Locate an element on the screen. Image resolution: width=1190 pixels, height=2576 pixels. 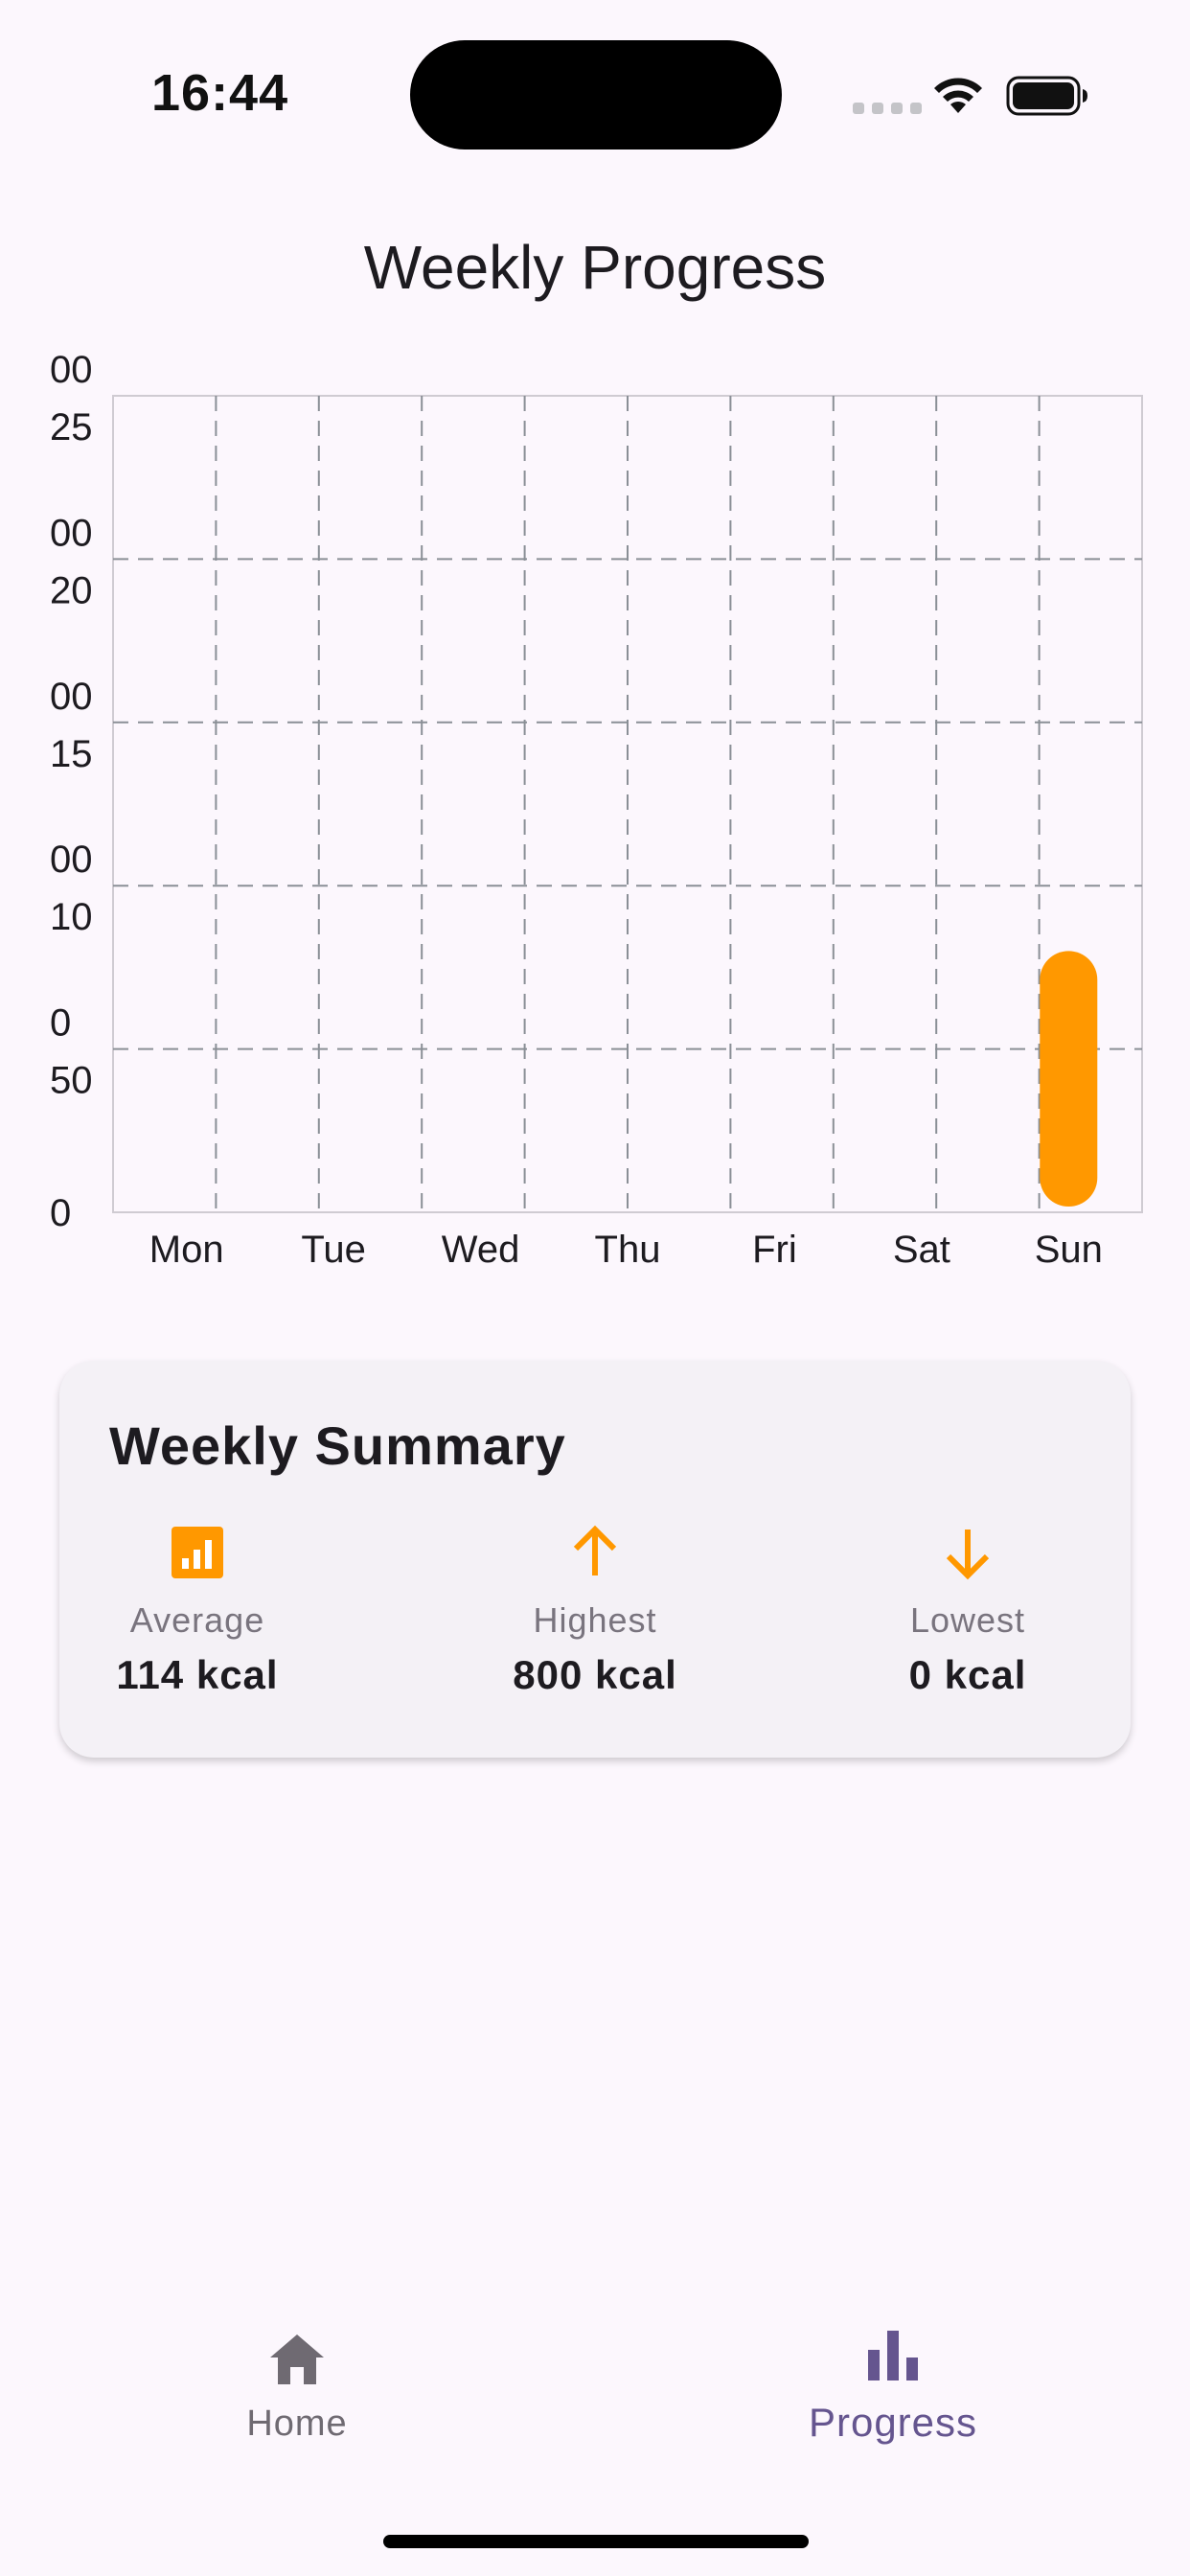
stat-average-label: Average is located at coordinates (197, 1620).